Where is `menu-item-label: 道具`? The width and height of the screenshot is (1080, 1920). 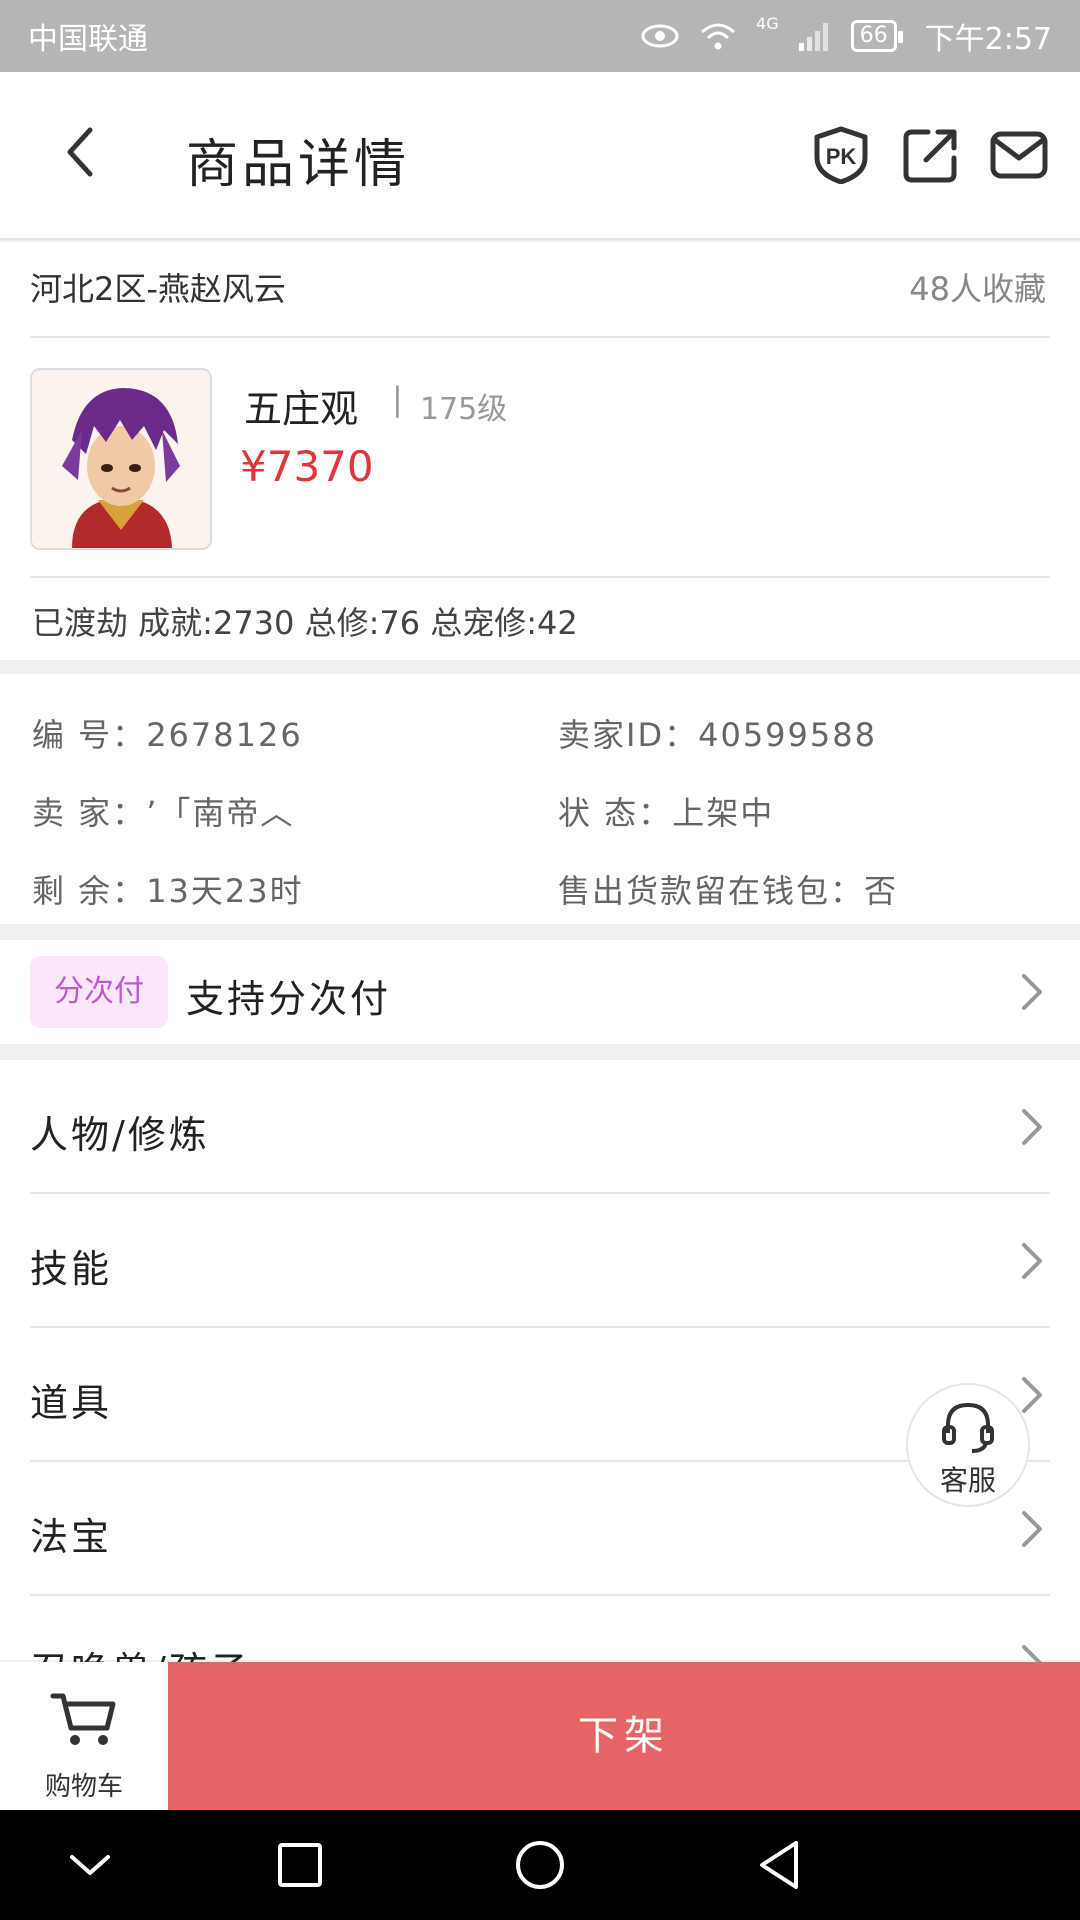 menu-item-label: 道具 is located at coordinates (71, 1403).